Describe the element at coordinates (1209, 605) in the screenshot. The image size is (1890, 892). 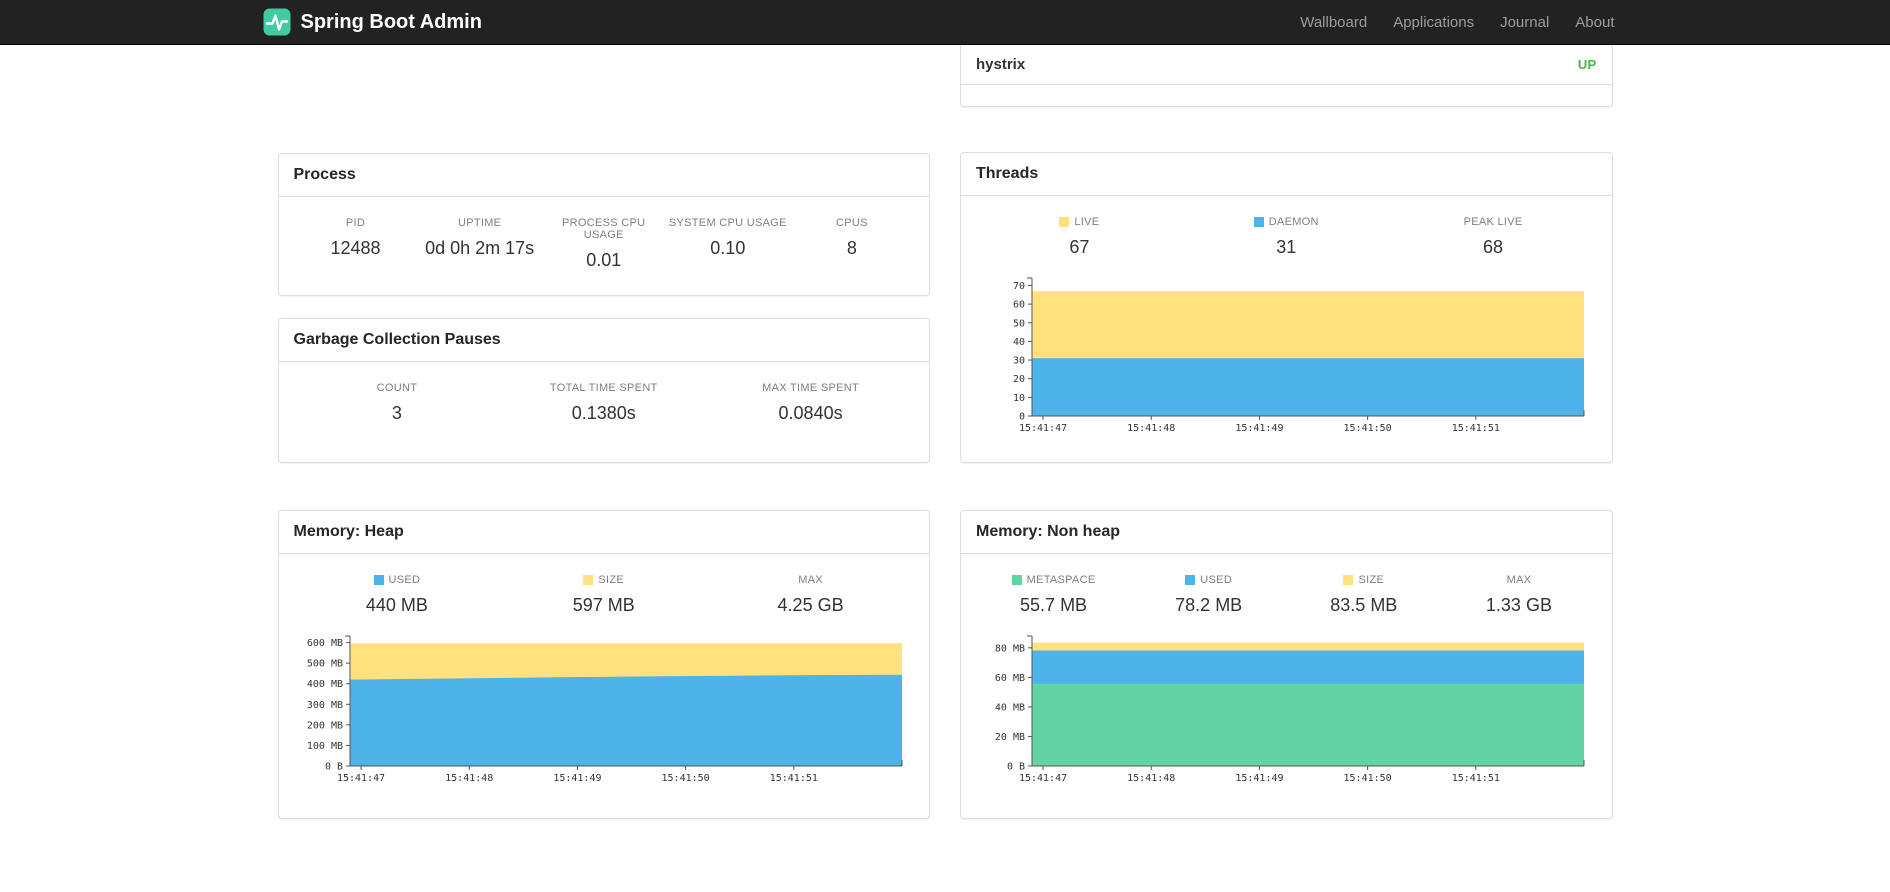
I see `stat-nonheap-used-value: 78.2 MB` at that location.